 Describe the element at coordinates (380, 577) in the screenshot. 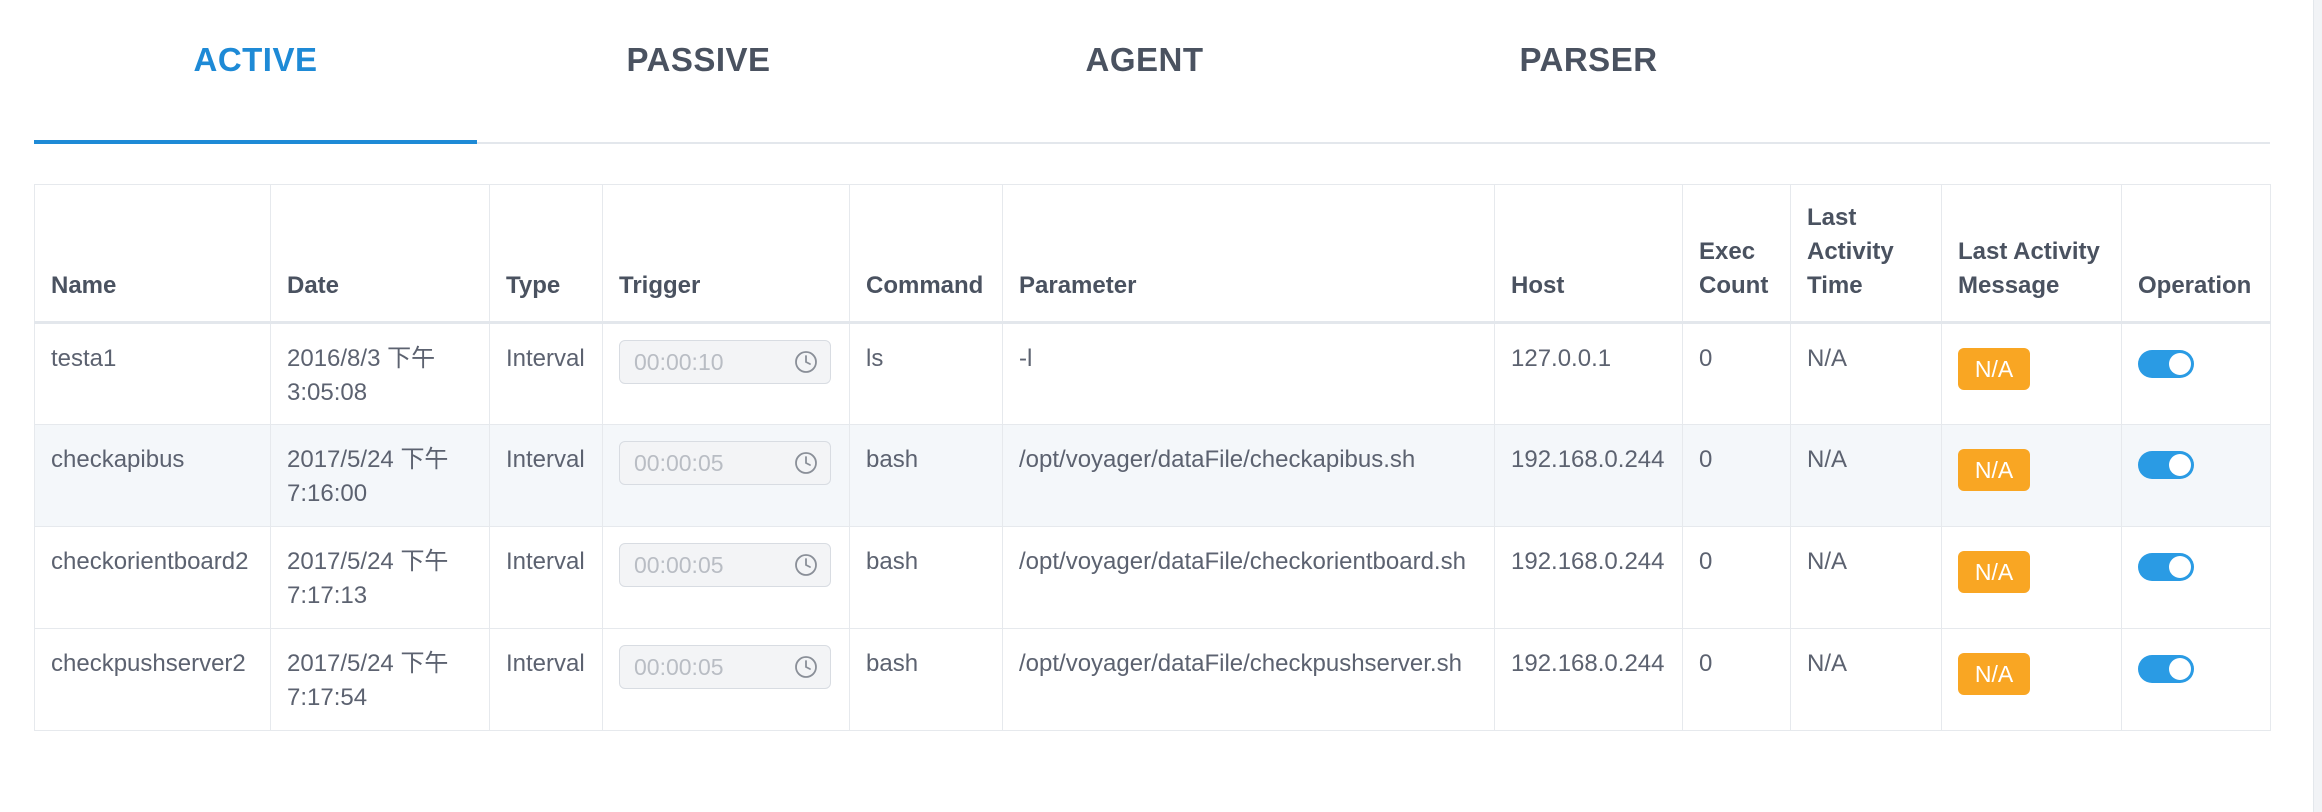

I see `cell-date: 2017/5/24 下午 7:17:13` at that location.